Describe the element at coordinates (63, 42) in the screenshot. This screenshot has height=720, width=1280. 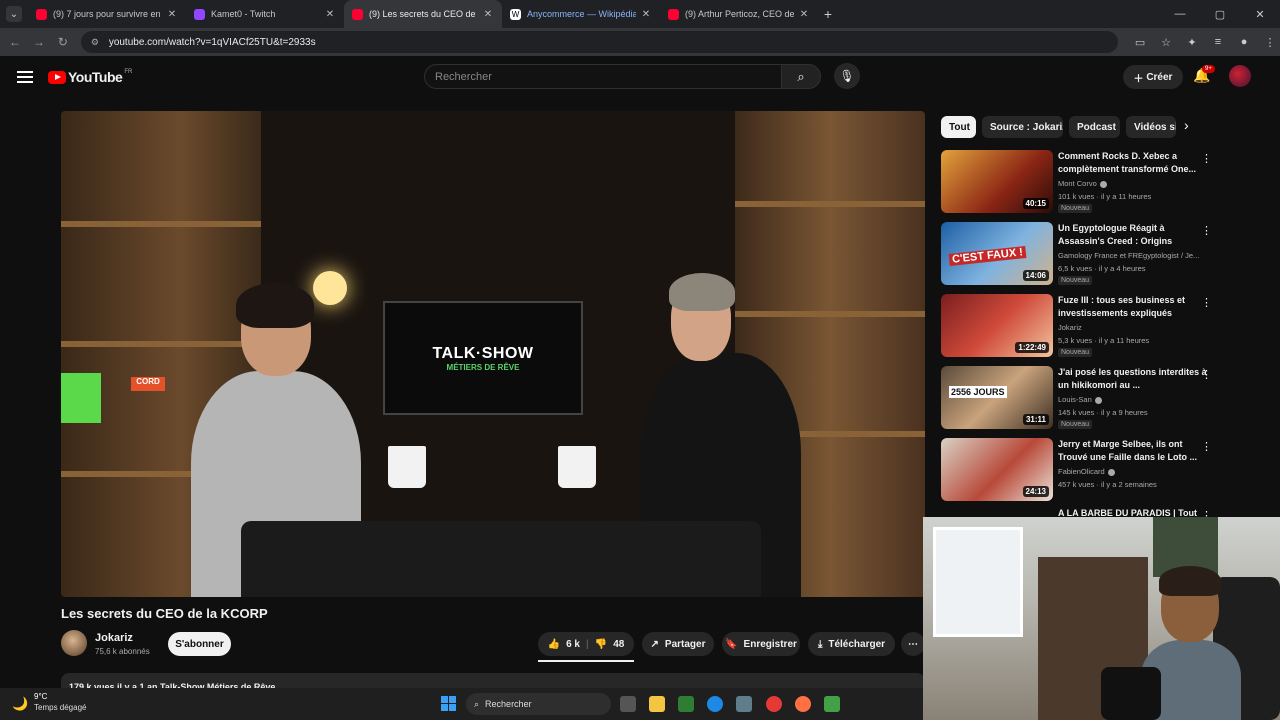
I see `reload-icon: ↻` at that location.